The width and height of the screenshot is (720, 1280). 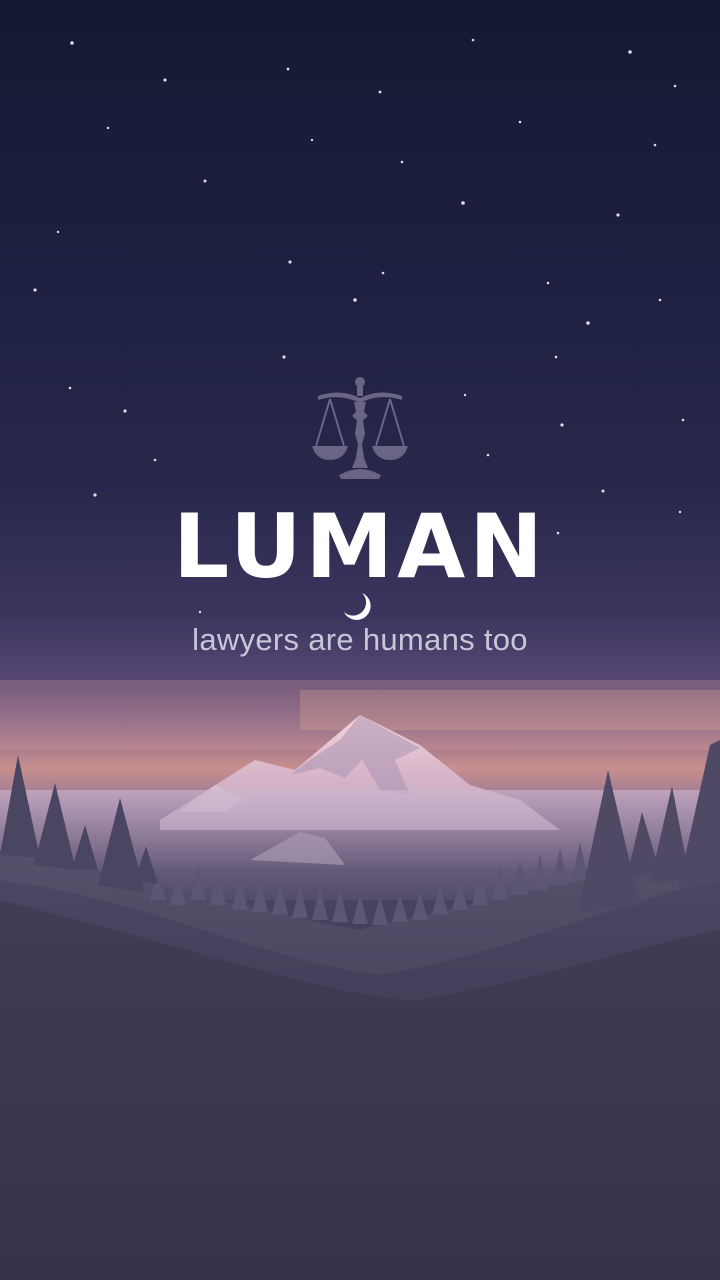 What do you see at coordinates (360, 546) in the screenshot?
I see `app-name-title: LUMAN` at bounding box center [360, 546].